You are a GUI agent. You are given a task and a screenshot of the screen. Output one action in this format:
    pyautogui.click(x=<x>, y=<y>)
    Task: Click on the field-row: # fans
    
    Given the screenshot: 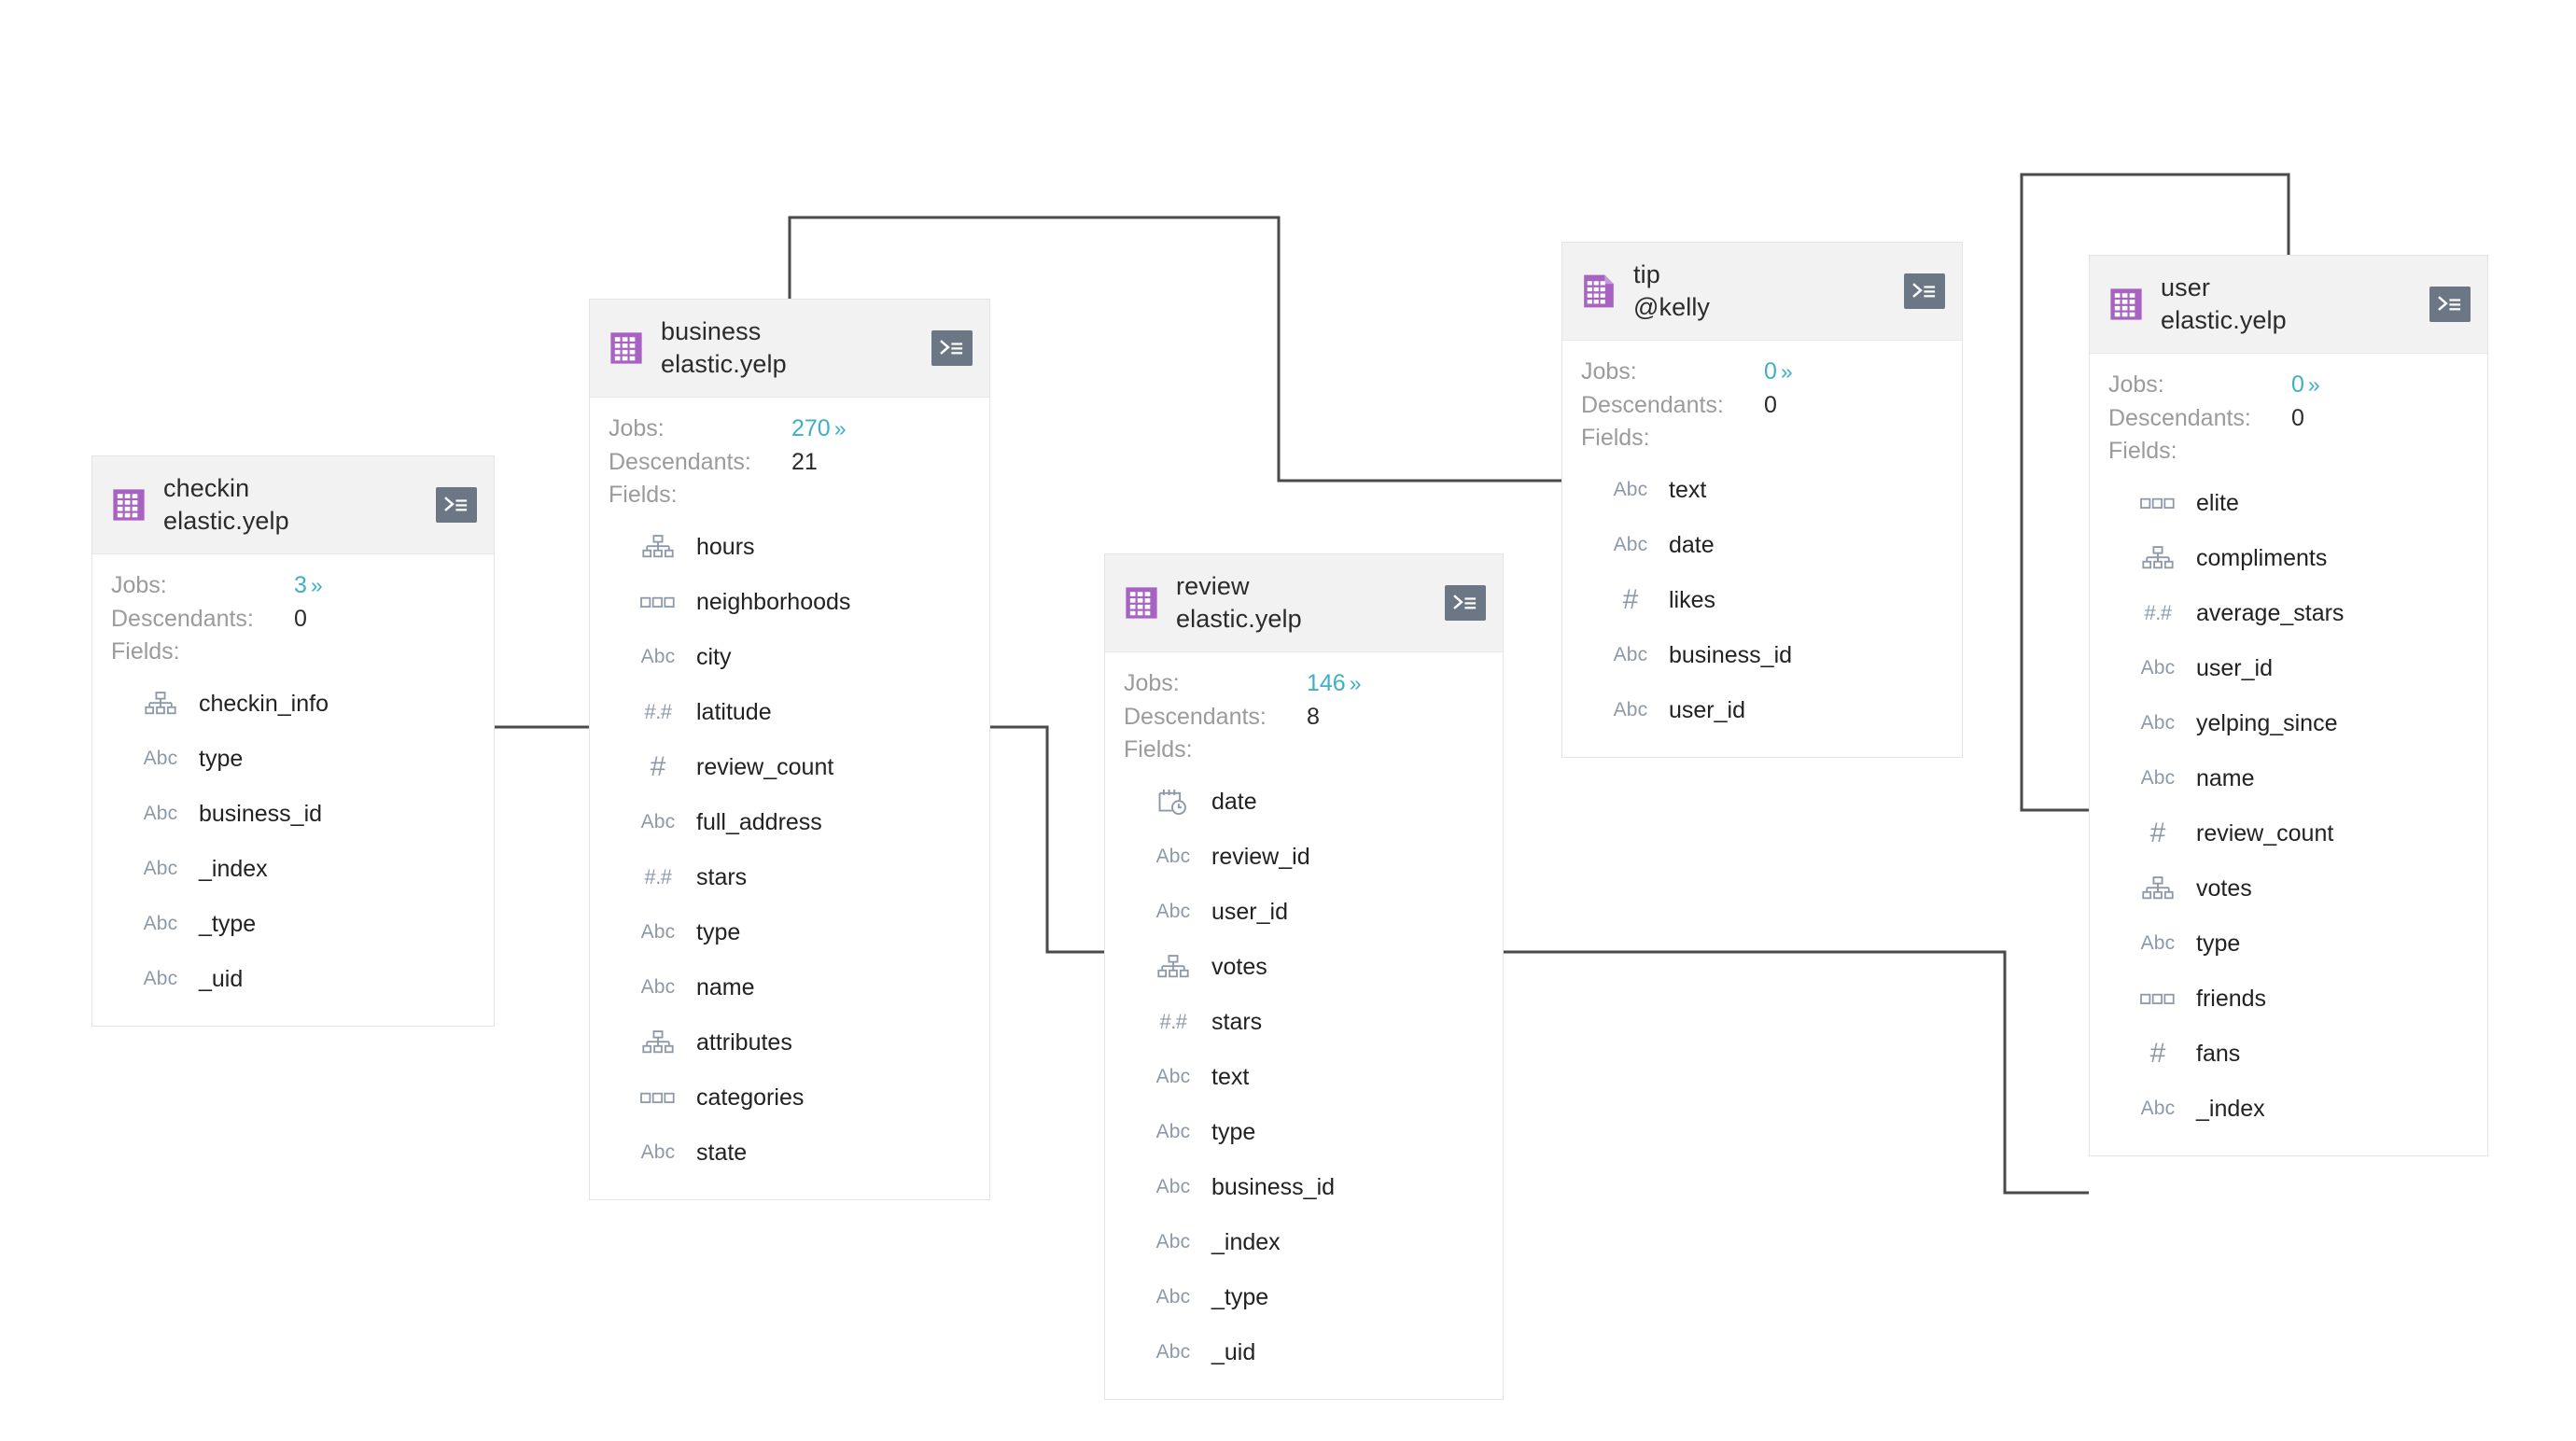 What is the action you would take?
    pyautogui.click(x=2289, y=1054)
    